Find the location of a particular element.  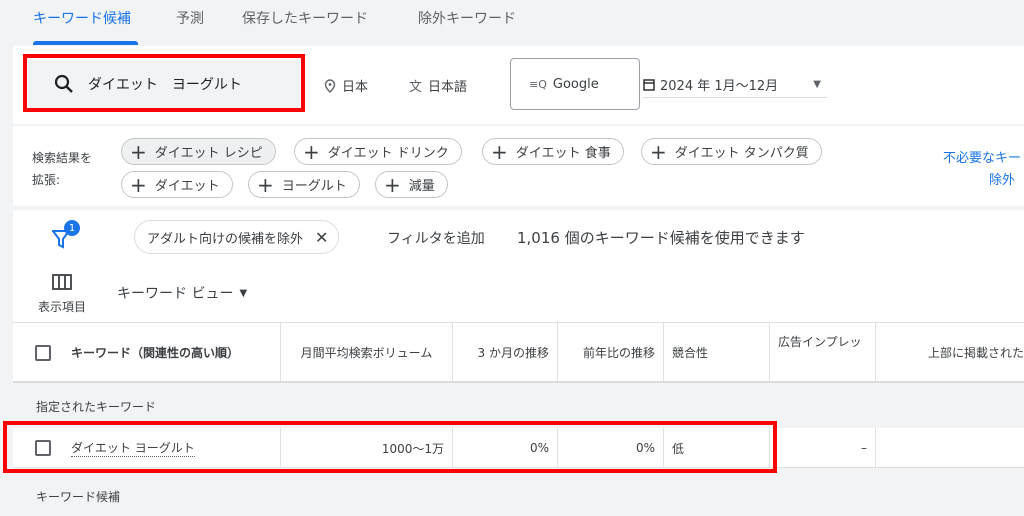

header-yoy: 前年比の推移 is located at coordinates (611, 352).